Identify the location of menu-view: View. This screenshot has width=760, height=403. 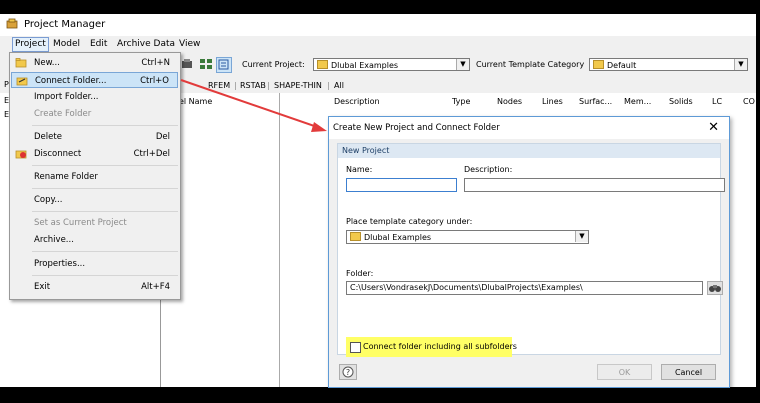
(189, 44).